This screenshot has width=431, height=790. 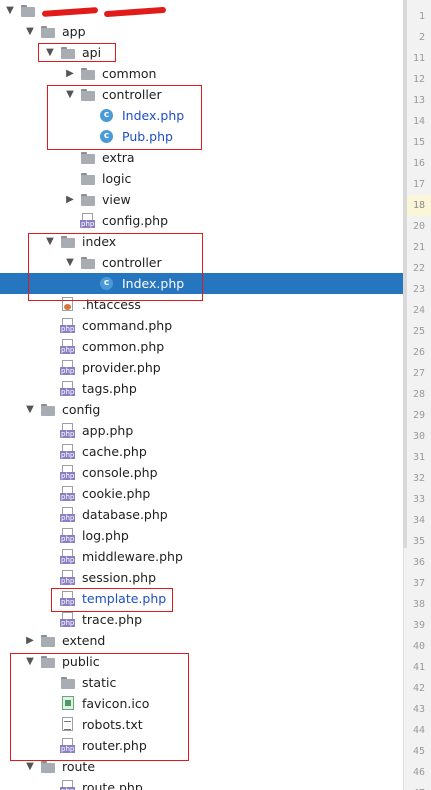 What do you see at coordinates (201, 241) in the screenshot?
I see `tree-row-index: ▼ index` at bounding box center [201, 241].